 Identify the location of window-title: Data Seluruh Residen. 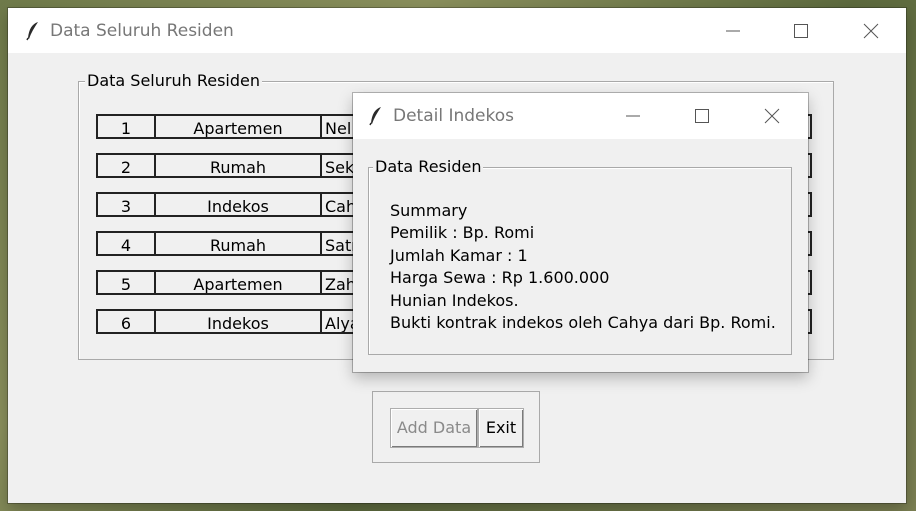
(142, 30).